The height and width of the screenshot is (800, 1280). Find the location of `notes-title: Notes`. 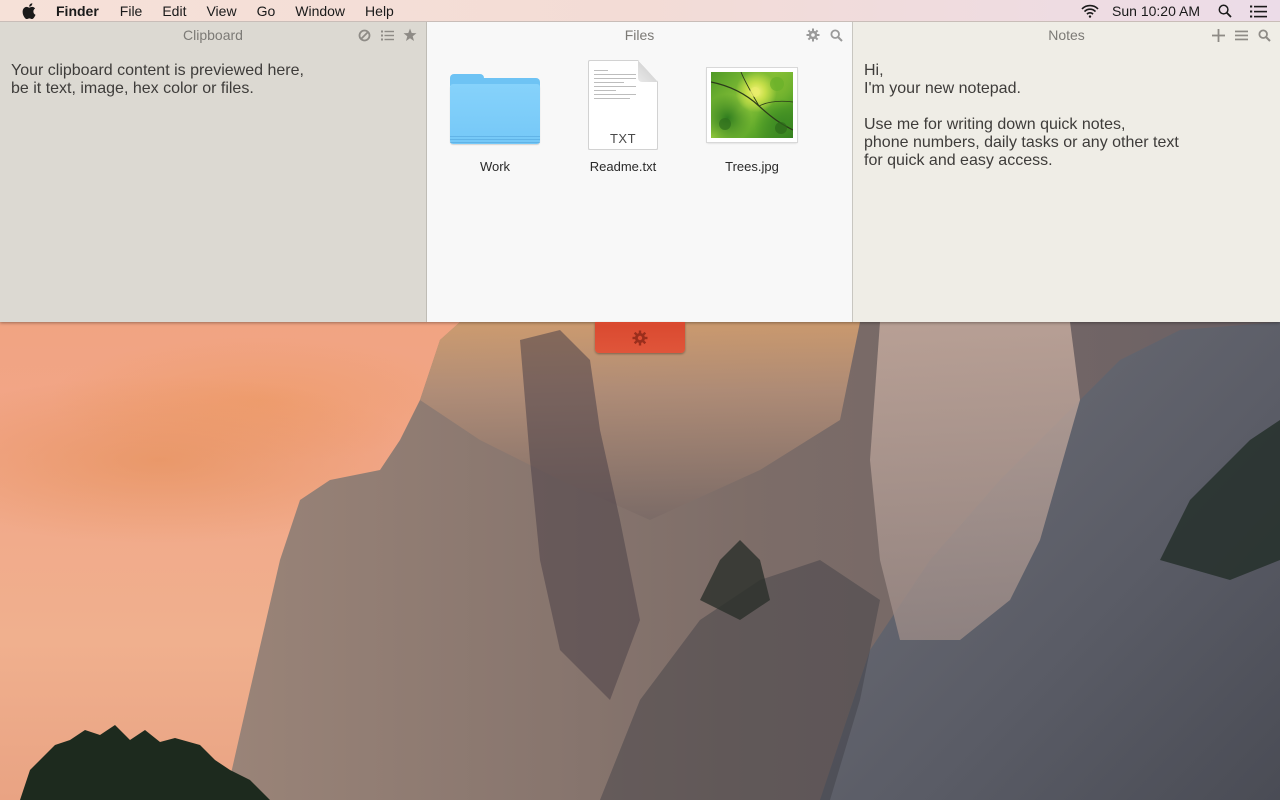

notes-title: Notes is located at coordinates (1066, 35).